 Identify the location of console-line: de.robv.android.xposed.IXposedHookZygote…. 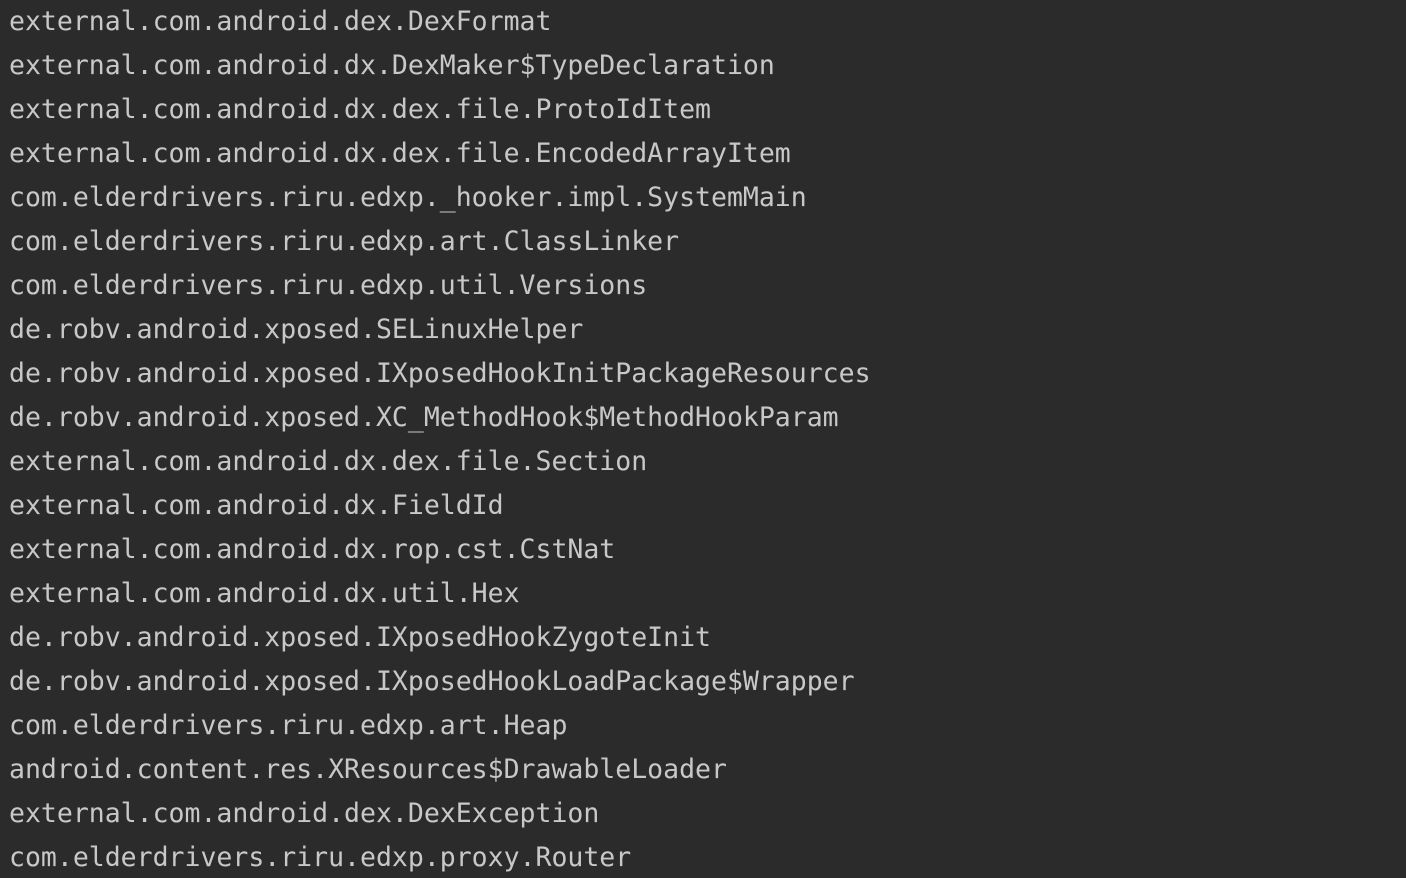
(360, 637).